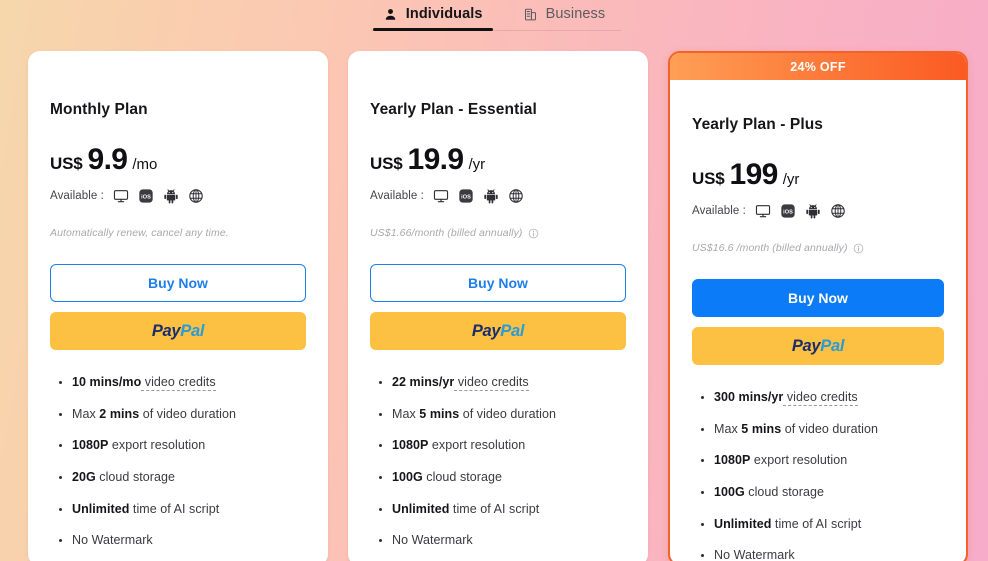 Image resolution: width=988 pixels, height=561 pixels. Describe the element at coordinates (107, 382) in the screenshot. I see `feature-highlight: 10 mins/mo` at that location.